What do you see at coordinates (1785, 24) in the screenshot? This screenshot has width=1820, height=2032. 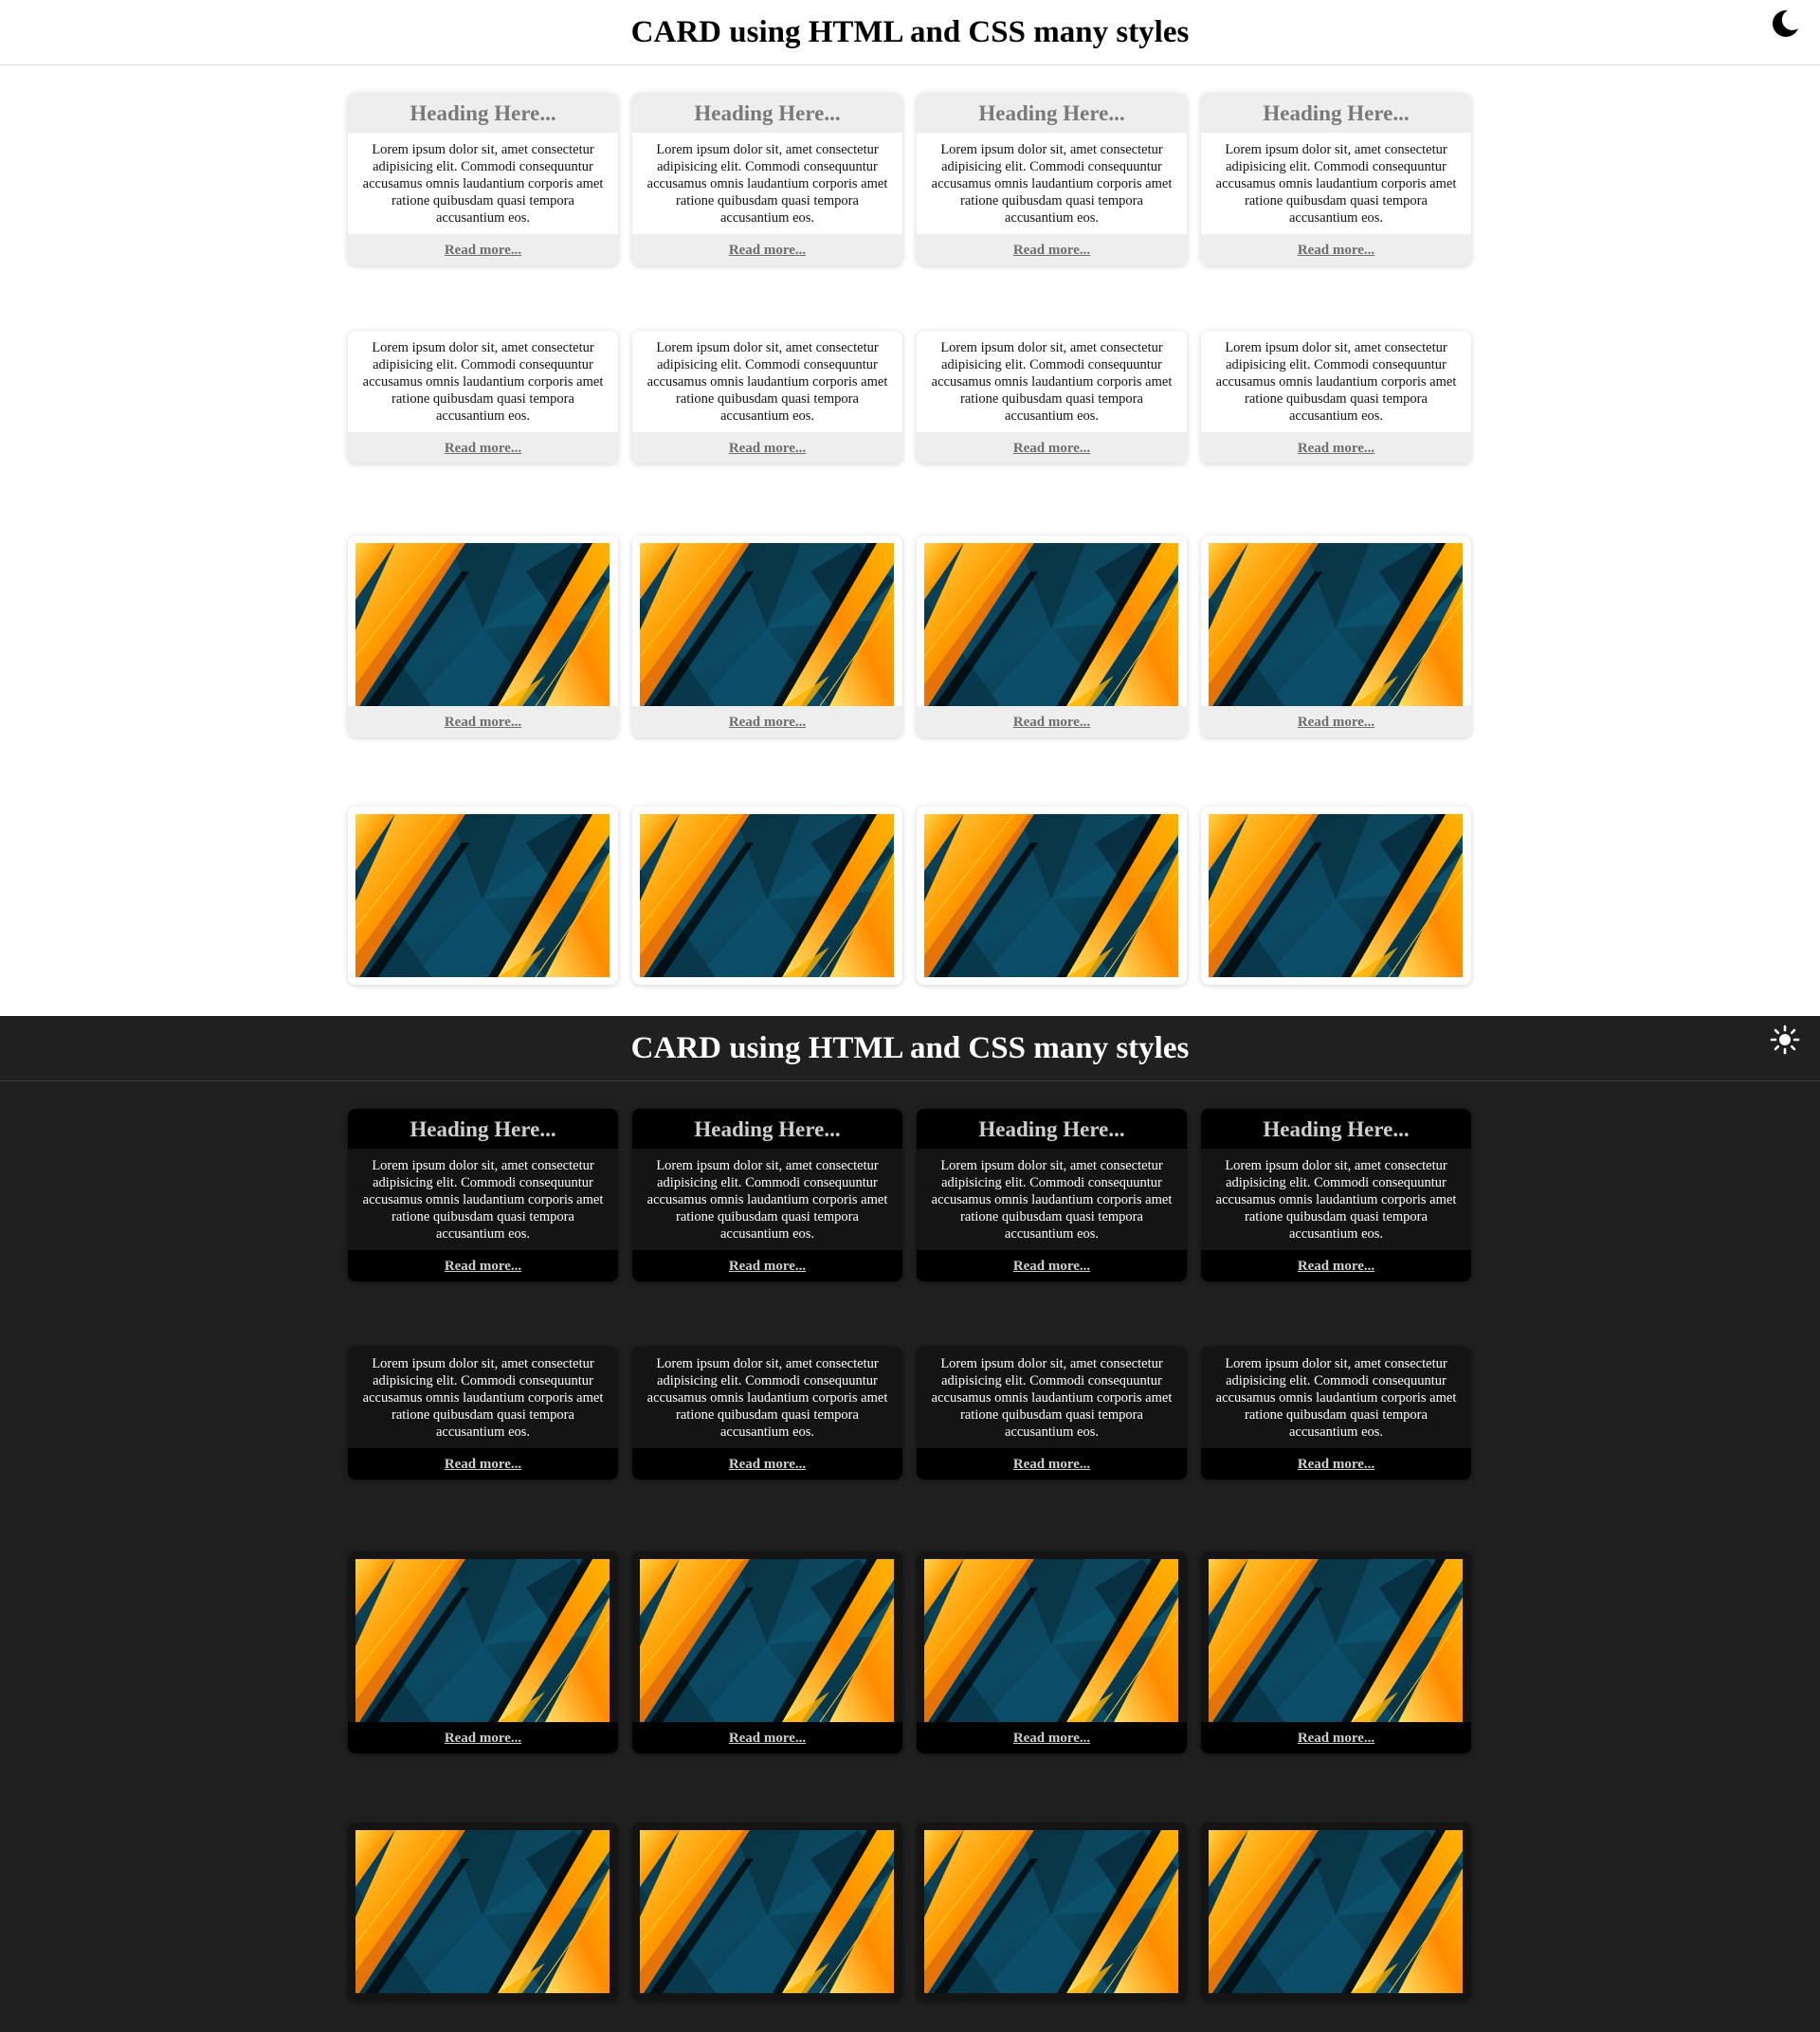 I see `moon-icon` at bounding box center [1785, 24].